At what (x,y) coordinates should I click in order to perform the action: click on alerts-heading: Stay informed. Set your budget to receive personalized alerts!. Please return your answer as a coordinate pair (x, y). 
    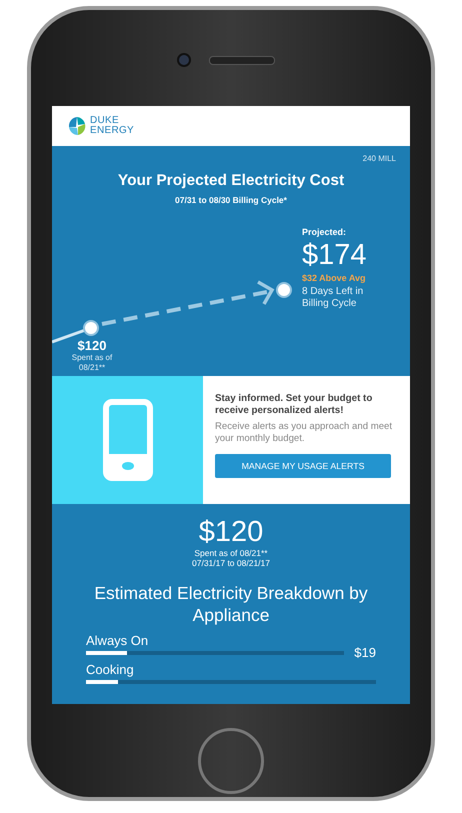
    Looking at the image, I should click on (294, 405).